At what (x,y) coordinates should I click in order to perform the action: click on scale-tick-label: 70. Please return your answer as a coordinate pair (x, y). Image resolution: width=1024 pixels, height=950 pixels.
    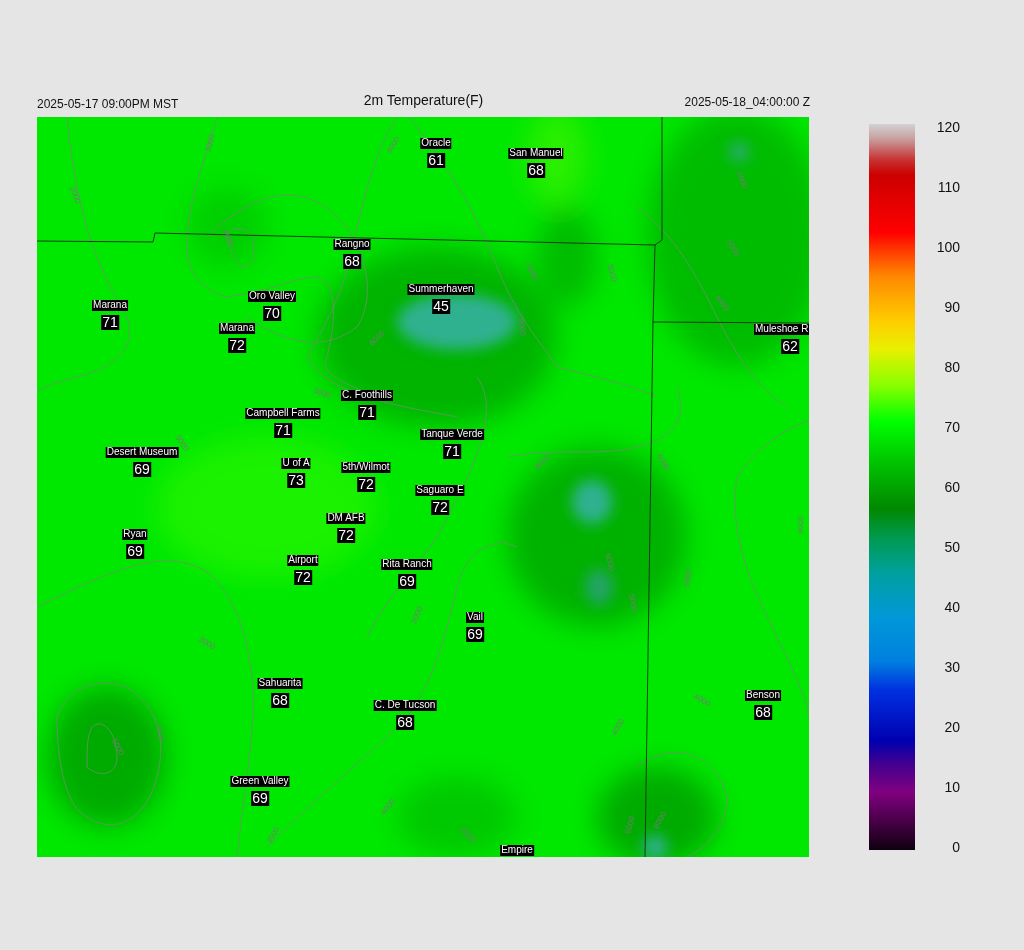
    Looking at the image, I should click on (951, 427).